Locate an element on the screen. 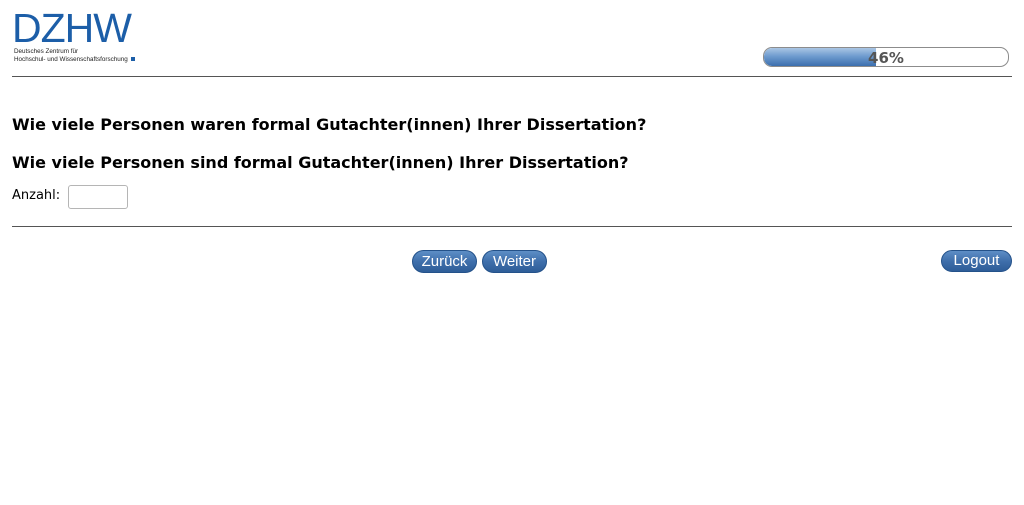 The image size is (1024, 505). logo-square-icon is located at coordinates (132, 59).